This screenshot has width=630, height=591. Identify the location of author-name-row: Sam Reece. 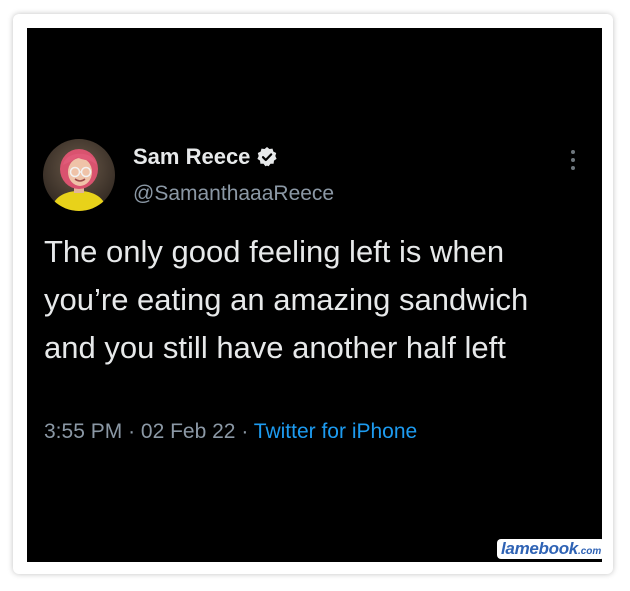
(205, 157).